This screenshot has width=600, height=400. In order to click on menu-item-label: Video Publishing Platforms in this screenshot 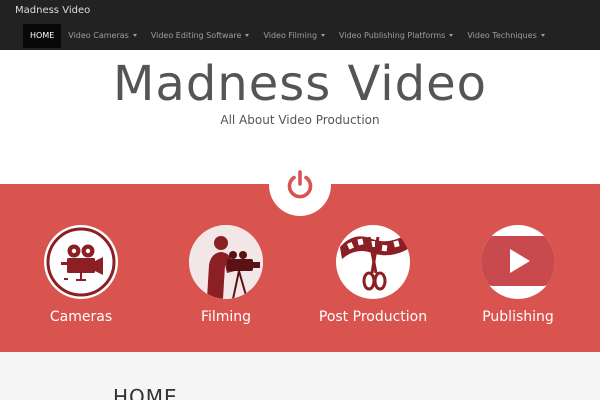, I will do `click(392, 35)`.